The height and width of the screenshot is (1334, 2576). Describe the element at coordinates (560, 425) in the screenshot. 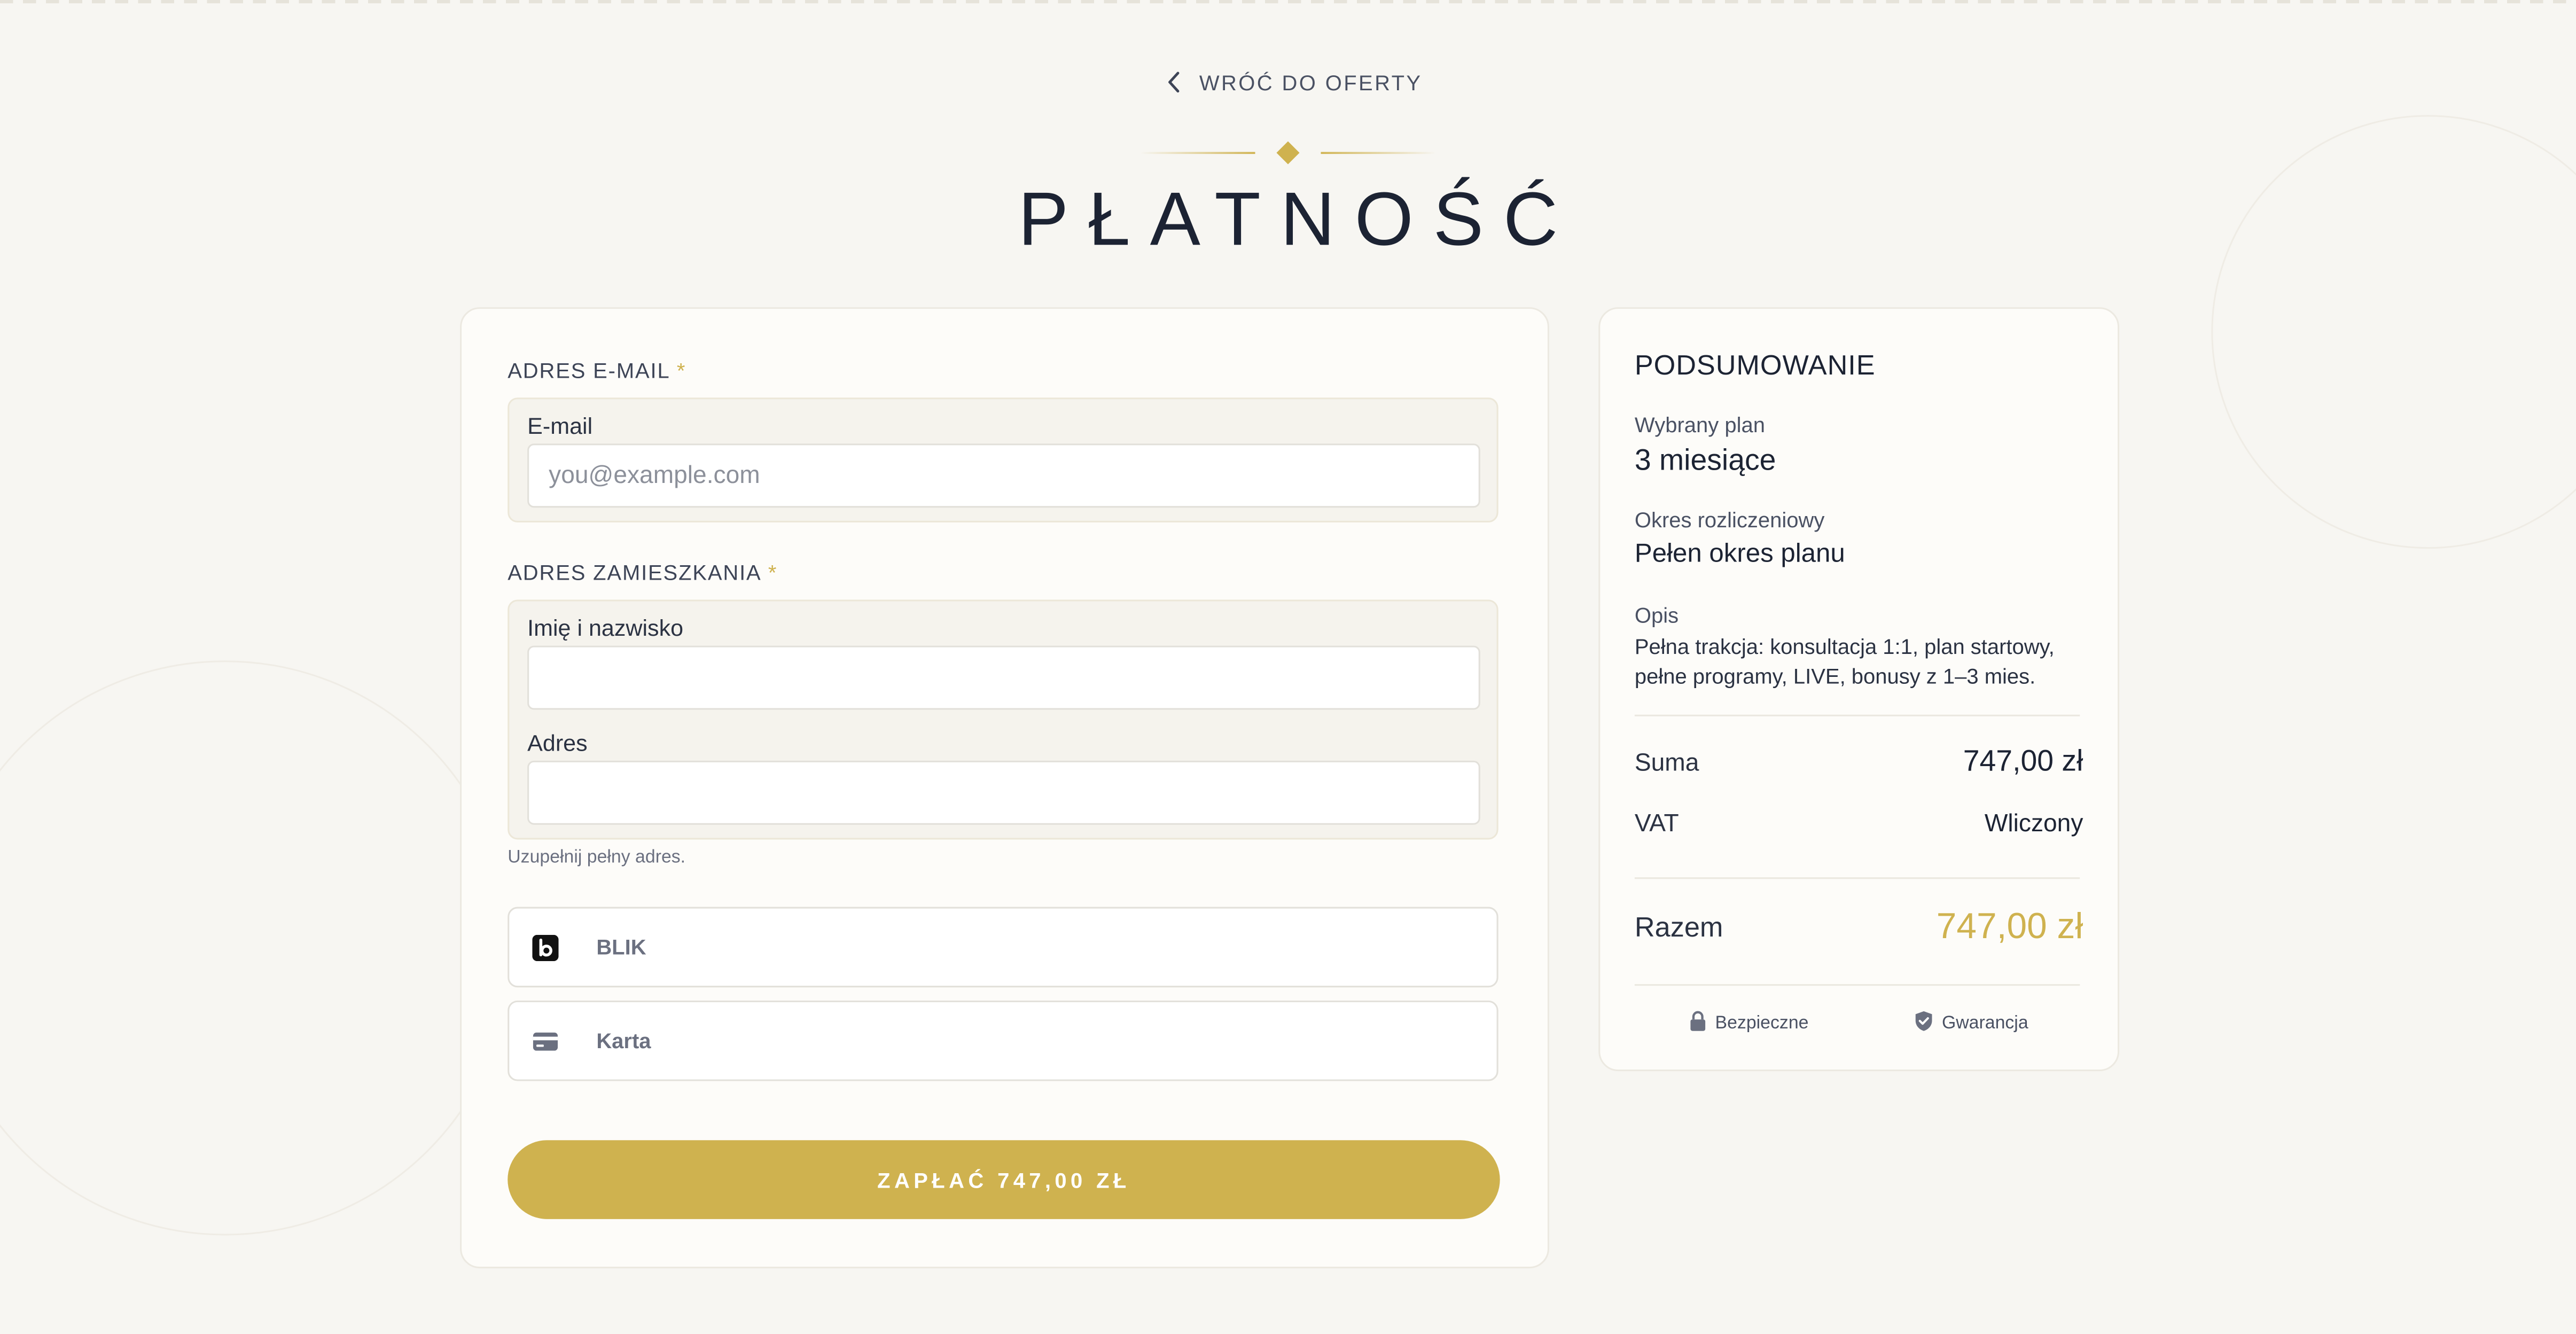

I see `email-field-label: E-mail` at that location.